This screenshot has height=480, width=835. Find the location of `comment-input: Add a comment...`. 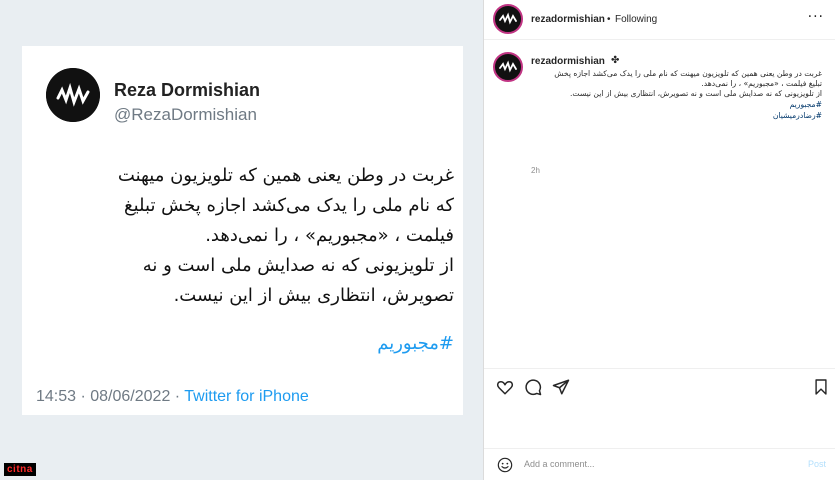

comment-input: Add a comment... is located at coordinates (559, 464).